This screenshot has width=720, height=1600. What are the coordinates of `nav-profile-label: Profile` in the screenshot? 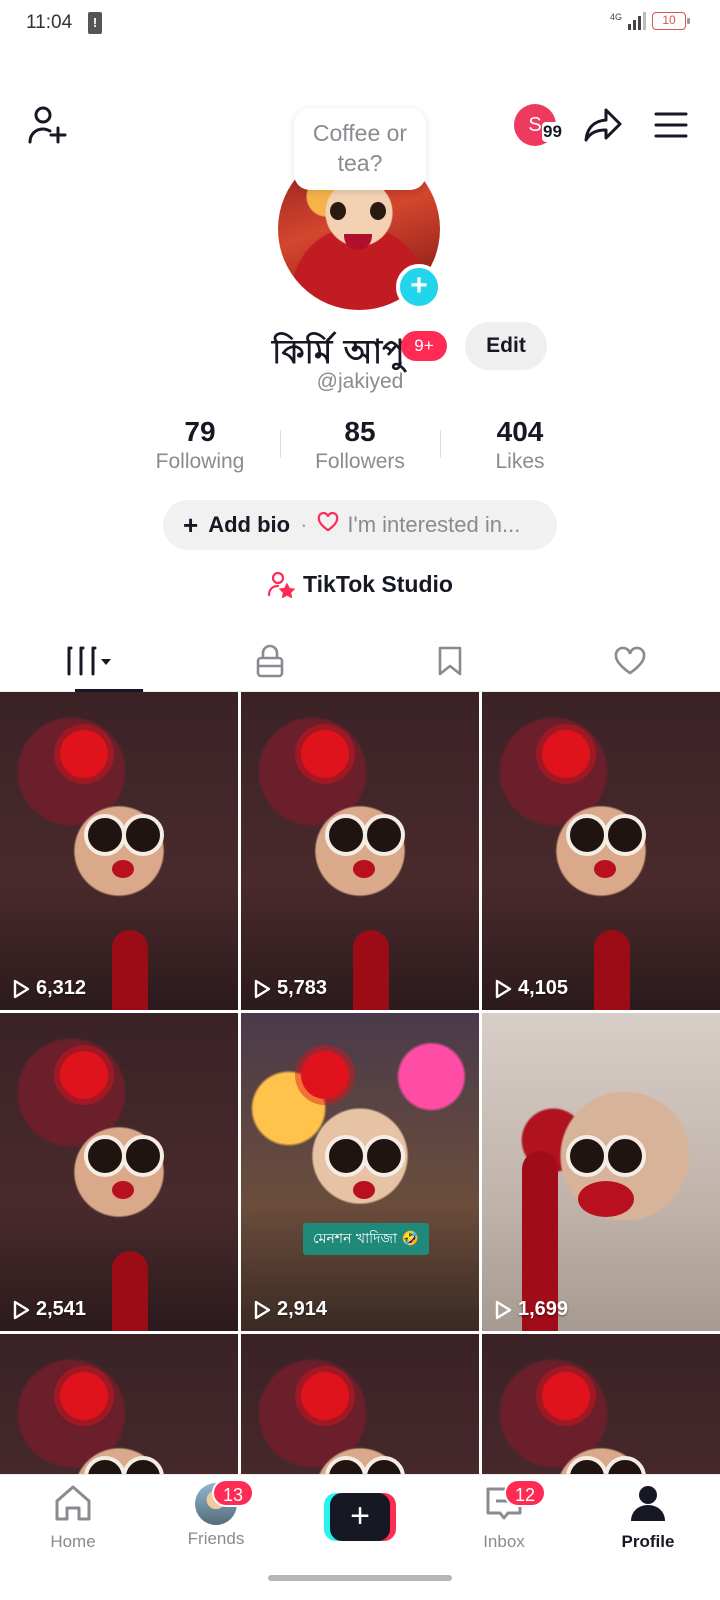 It's located at (648, 1541).